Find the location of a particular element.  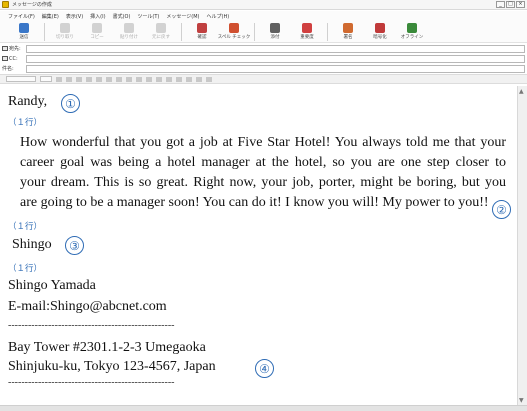

spell-check-icon is located at coordinates (234, 28).